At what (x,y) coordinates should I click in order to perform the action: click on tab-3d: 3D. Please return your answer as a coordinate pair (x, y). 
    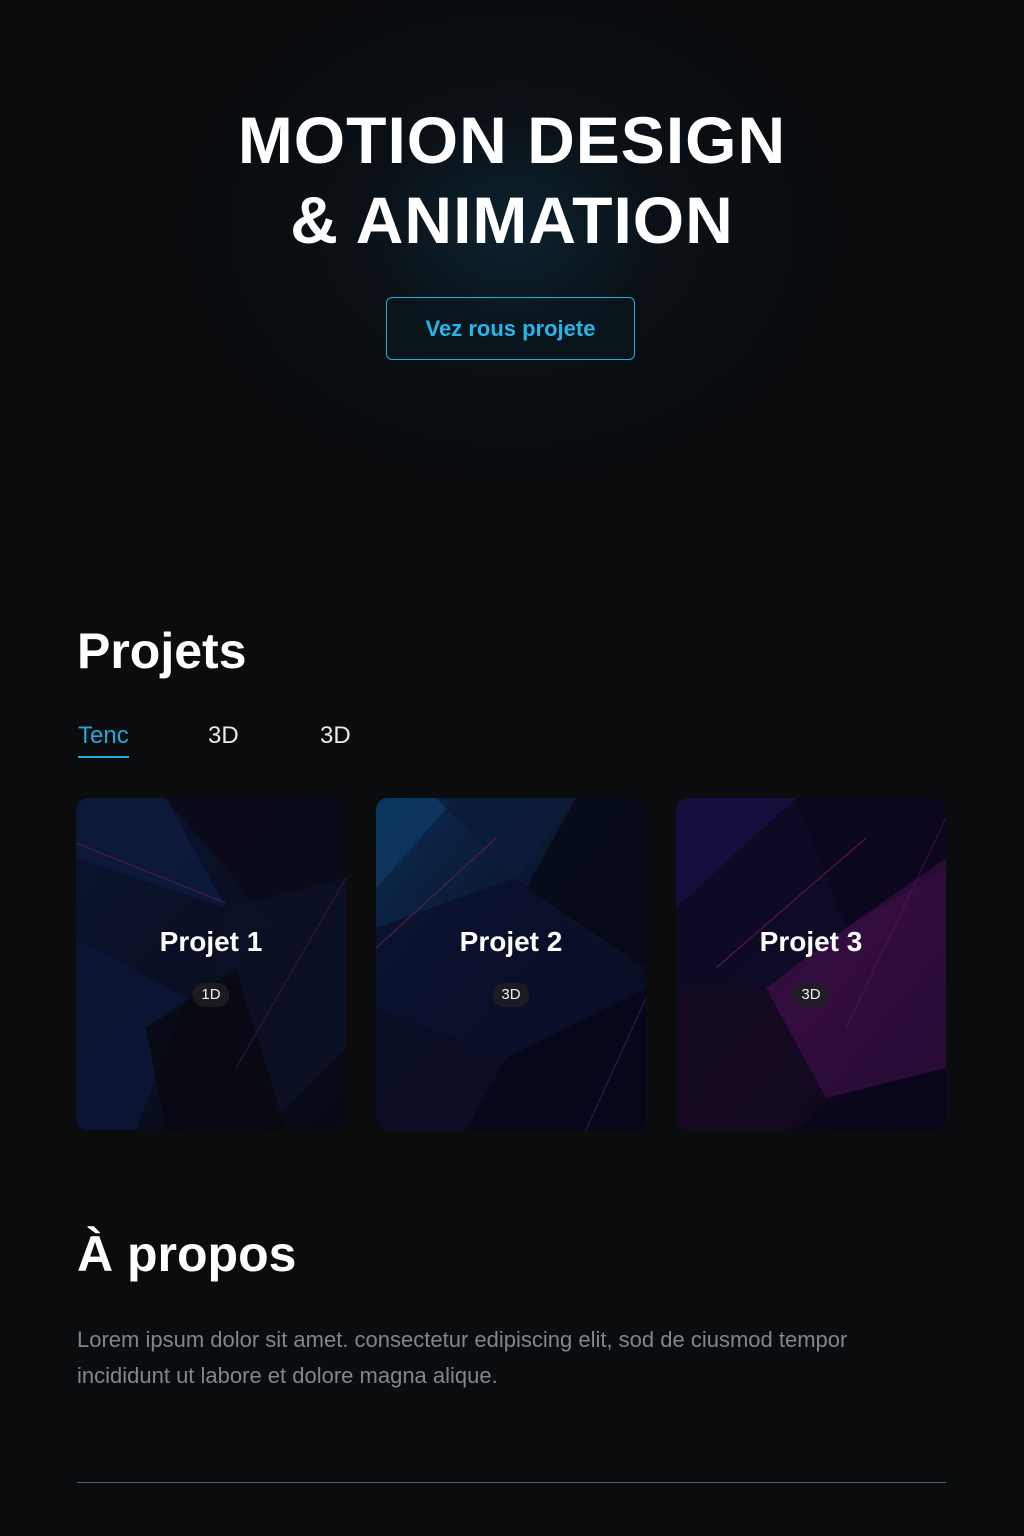
    Looking at the image, I should click on (223, 739).